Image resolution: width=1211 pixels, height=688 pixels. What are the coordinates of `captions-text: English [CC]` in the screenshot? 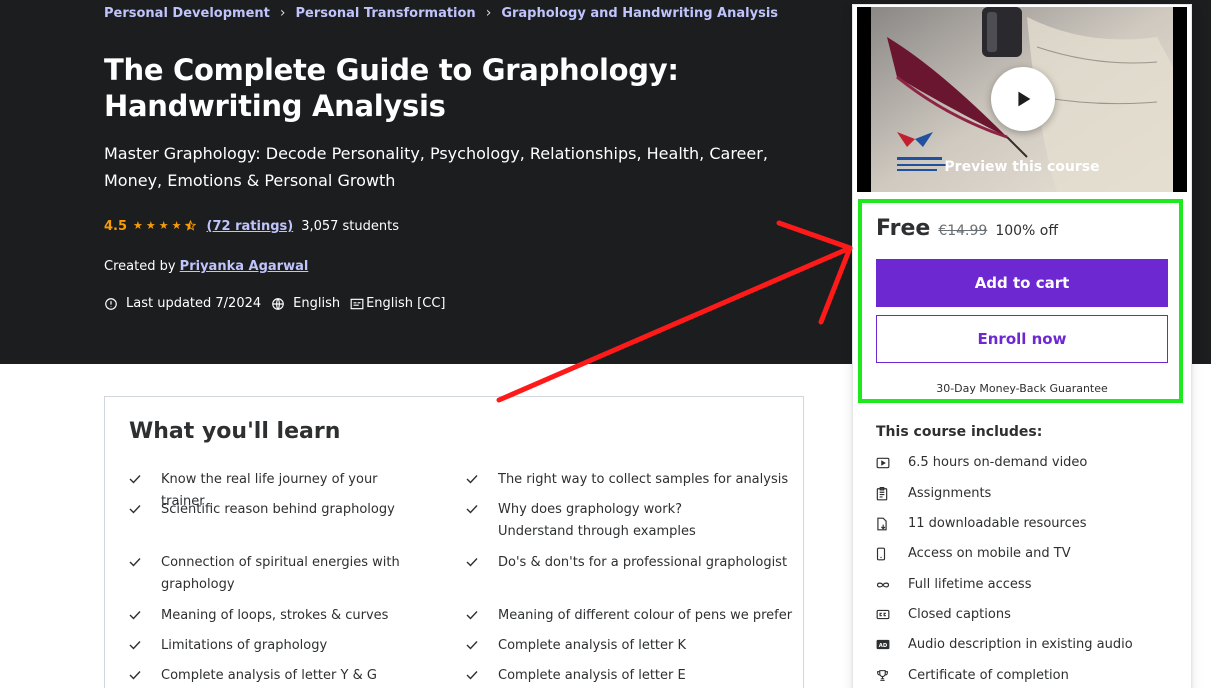 It's located at (406, 303).